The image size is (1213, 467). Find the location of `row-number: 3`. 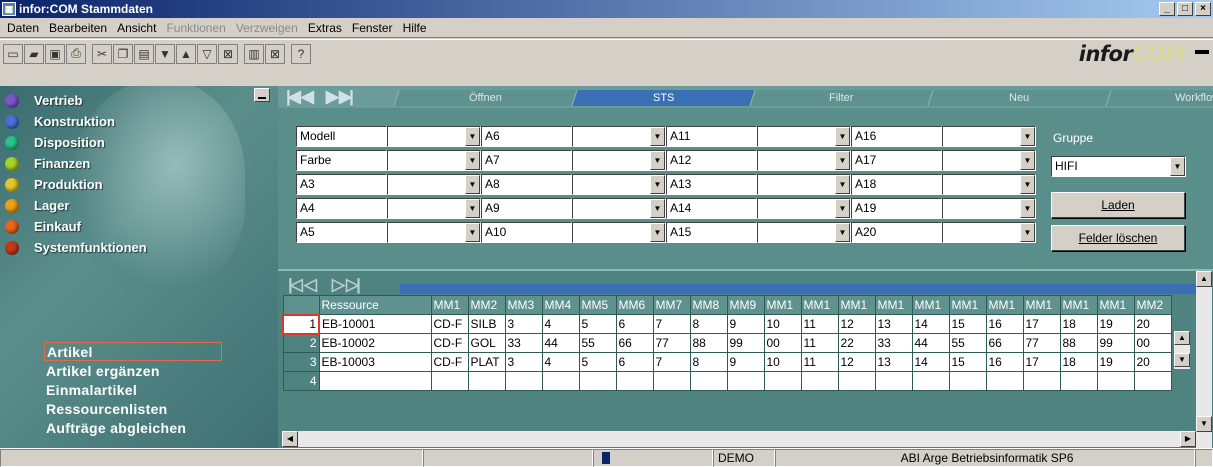

row-number: 3 is located at coordinates (301, 362).